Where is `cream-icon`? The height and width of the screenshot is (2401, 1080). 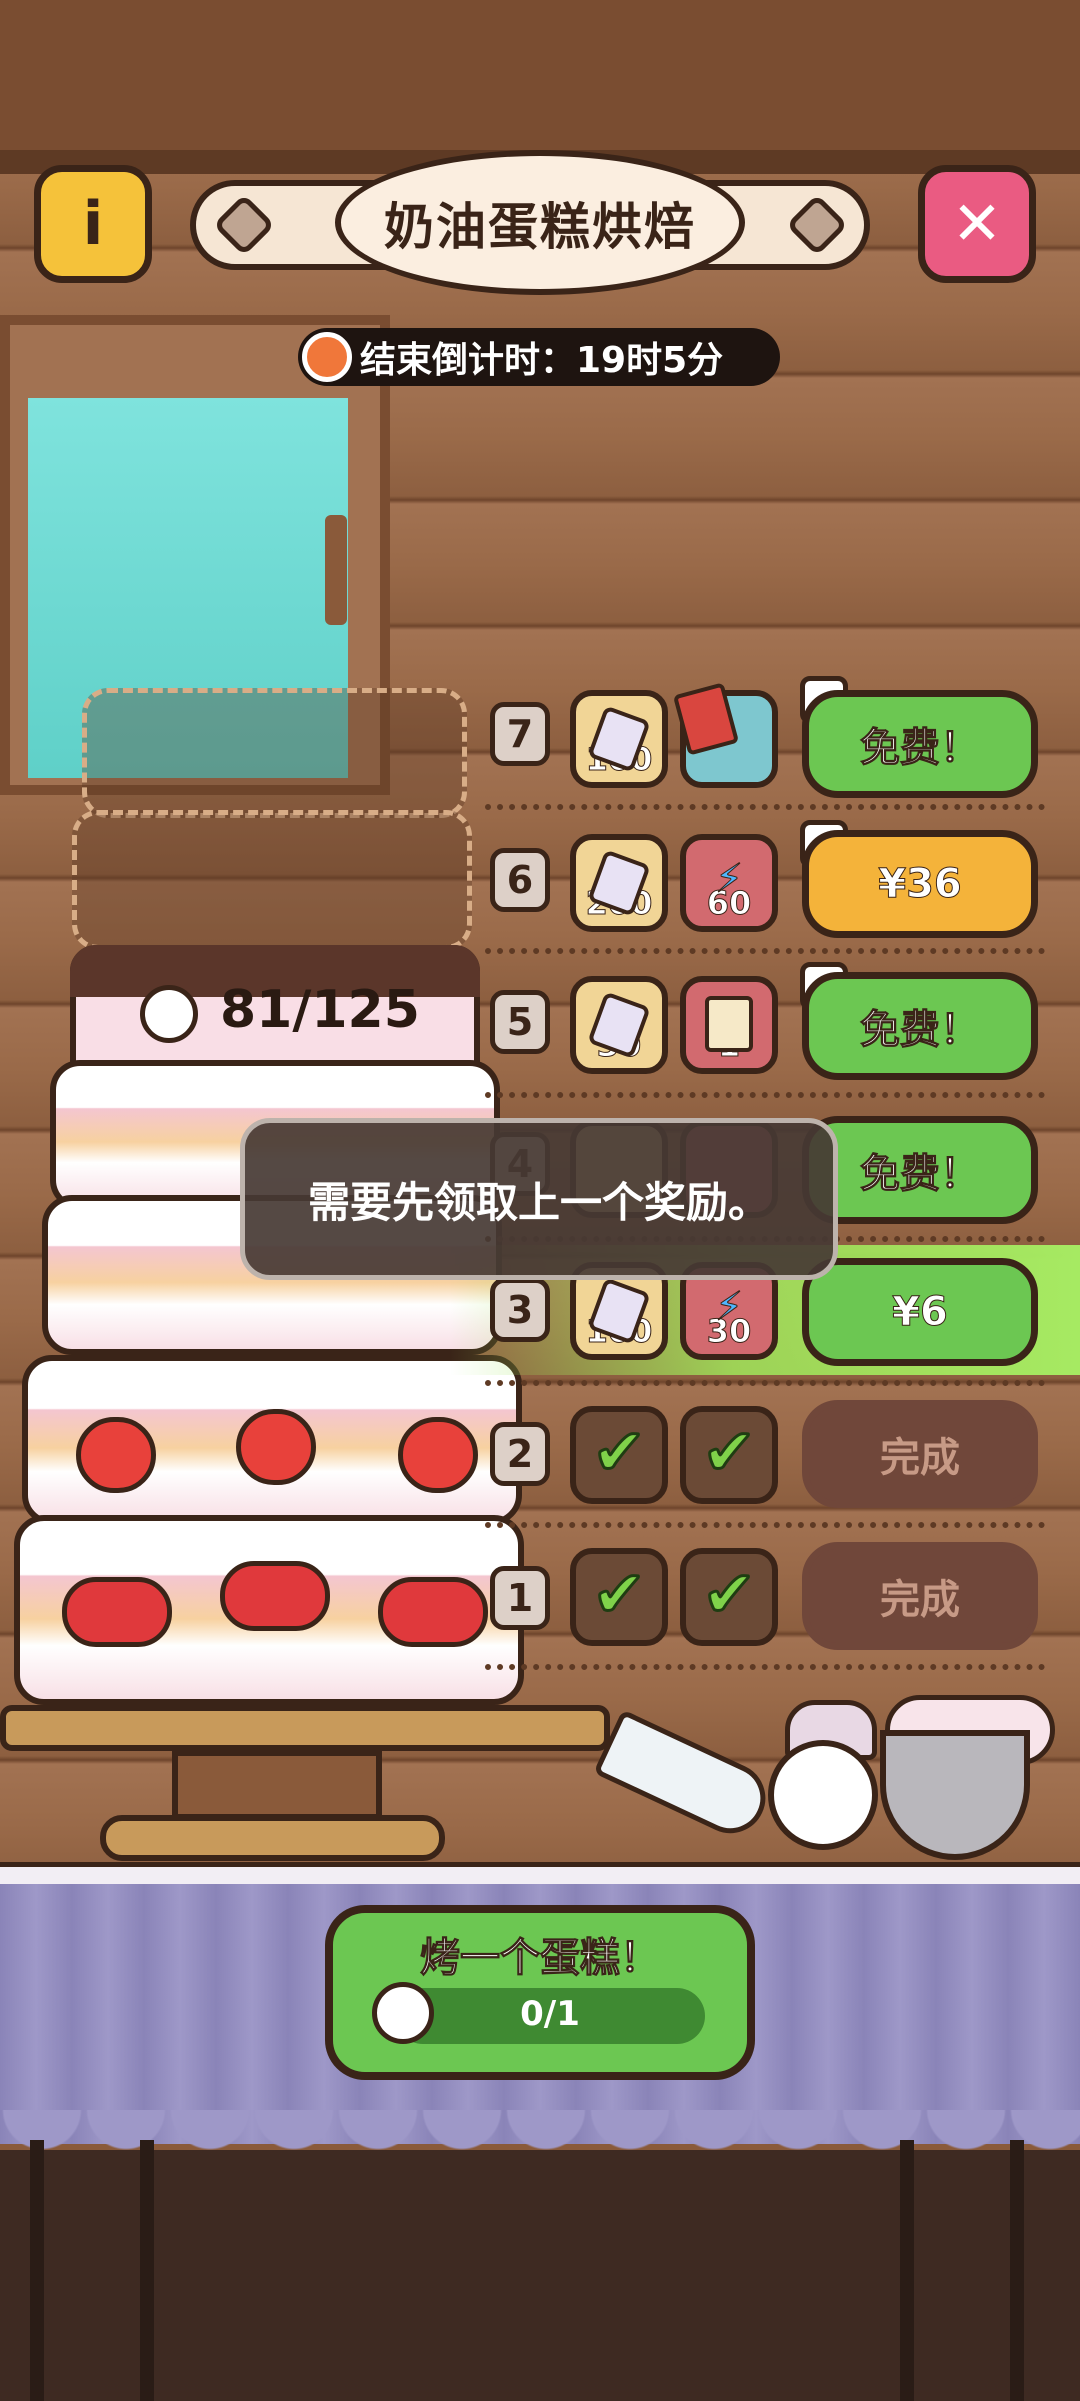 cream-icon is located at coordinates (169, 1014).